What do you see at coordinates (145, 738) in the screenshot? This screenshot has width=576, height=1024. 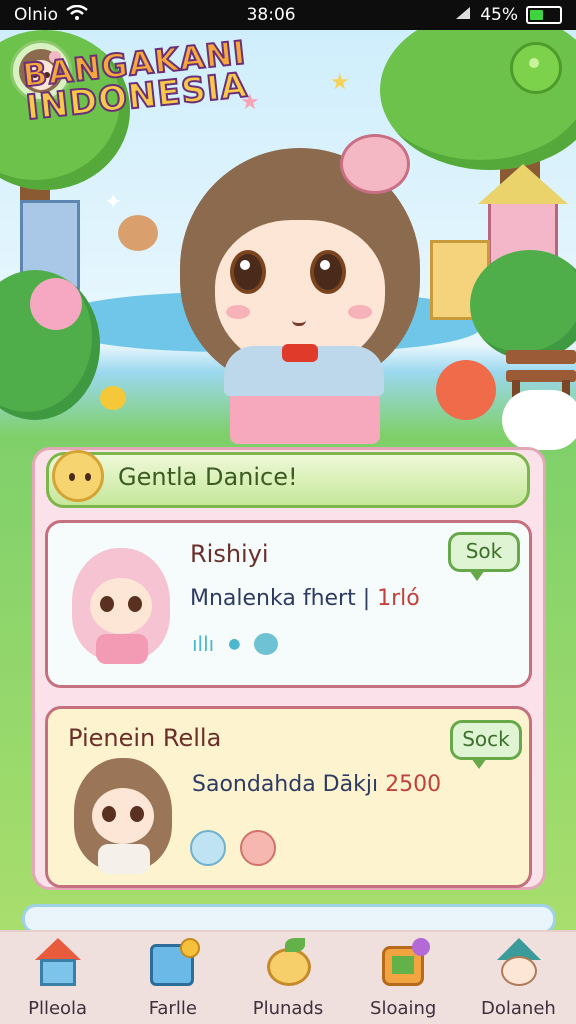 I see `card-name: Pienein Rella` at bounding box center [145, 738].